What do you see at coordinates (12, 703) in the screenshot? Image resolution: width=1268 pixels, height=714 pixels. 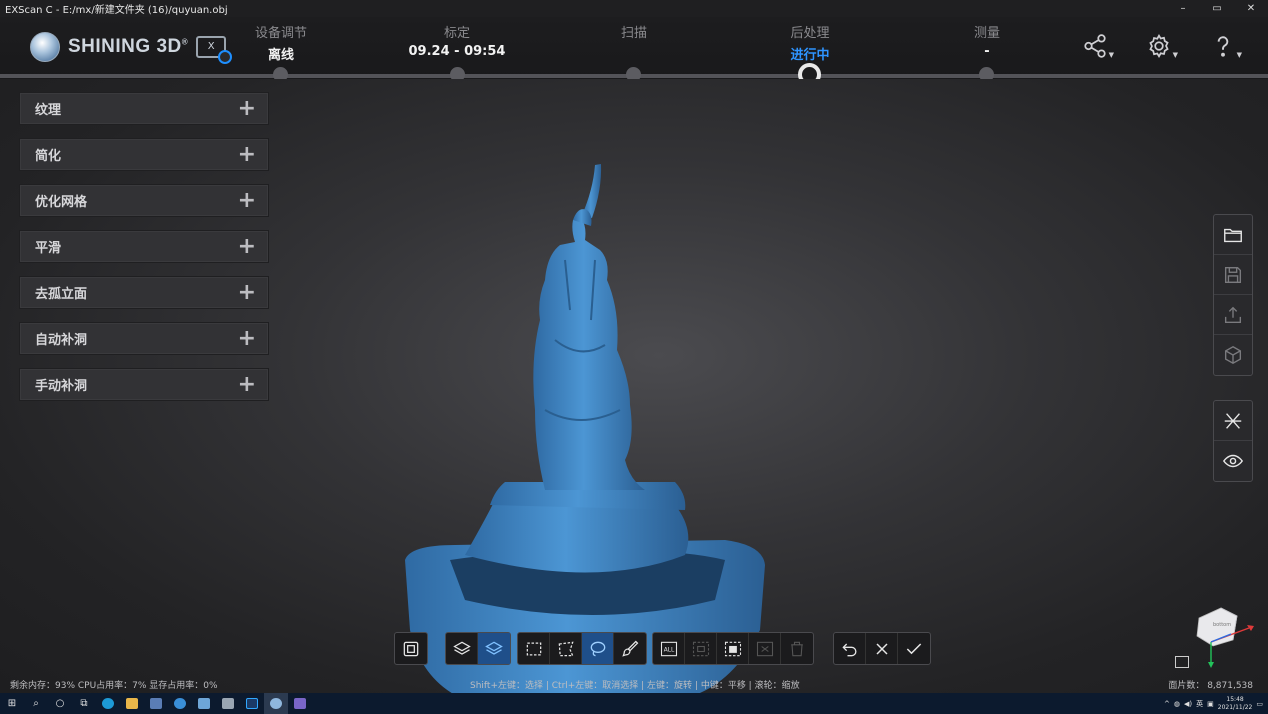 I see `windows-start-icon: ⊞` at bounding box center [12, 703].